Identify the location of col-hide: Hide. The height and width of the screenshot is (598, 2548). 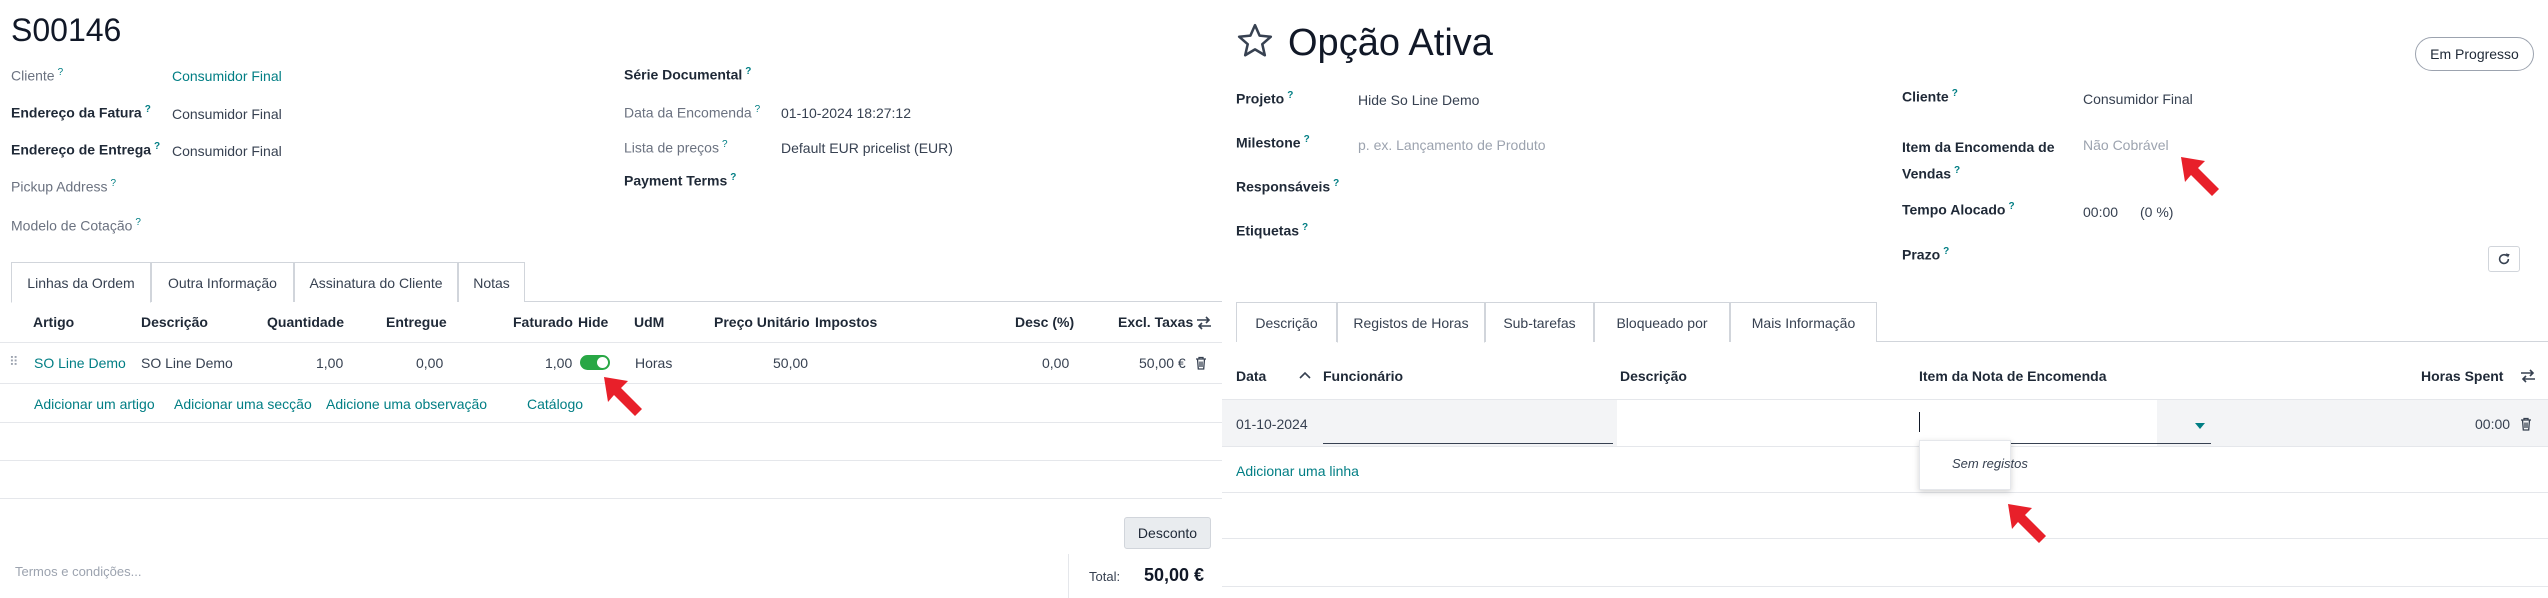
(593, 322).